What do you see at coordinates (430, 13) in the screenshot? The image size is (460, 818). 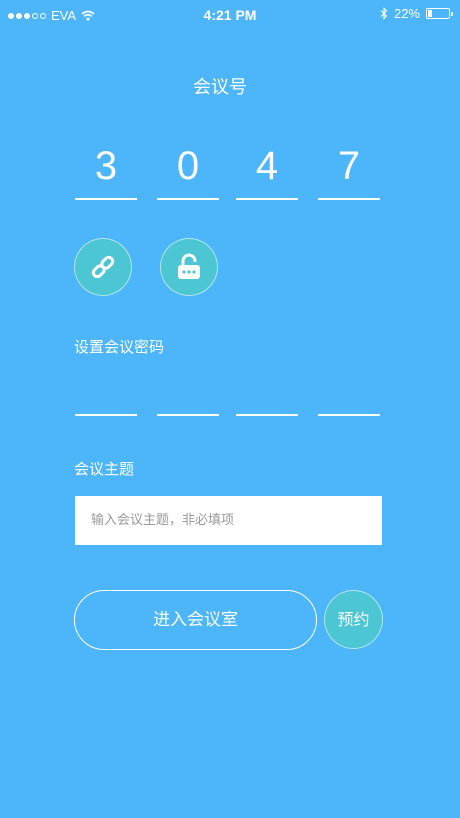 I see `battery-fill` at bounding box center [430, 13].